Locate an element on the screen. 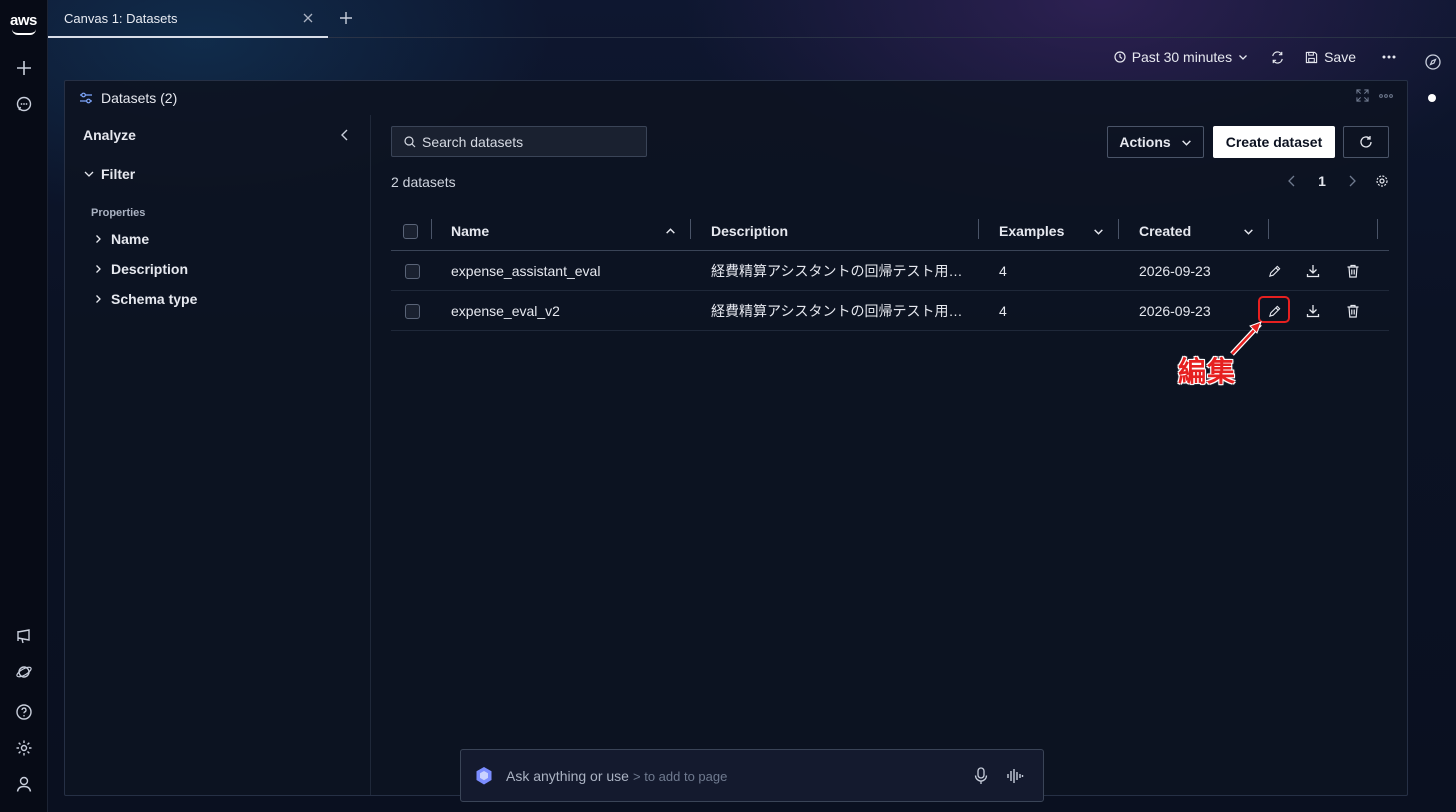 The width and height of the screenshot is (1456, 812). actions-button: Actions is located at coordinates (1155, 142).